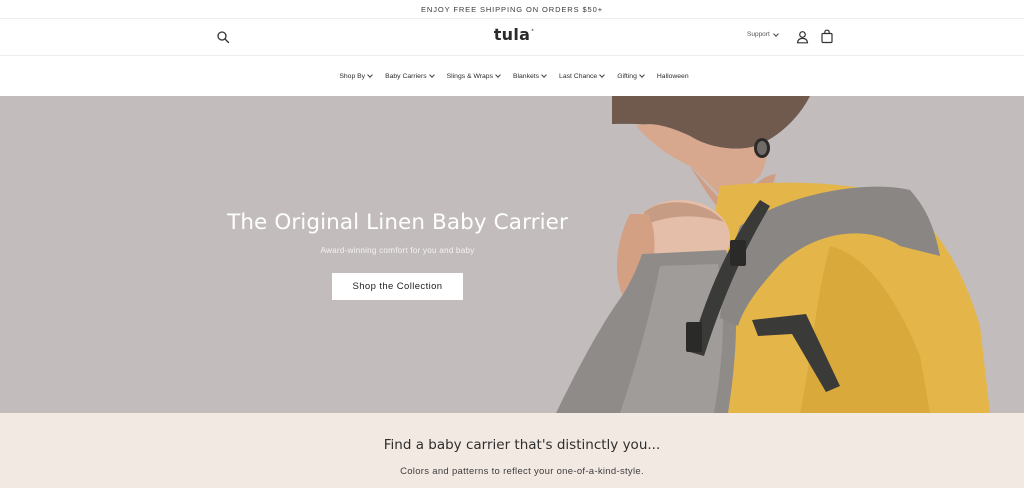 This screenshot has height=488, width=1024. Describe the element at coordinates (758, 34) in the screenshot. I see `support-label: Support` at that location.